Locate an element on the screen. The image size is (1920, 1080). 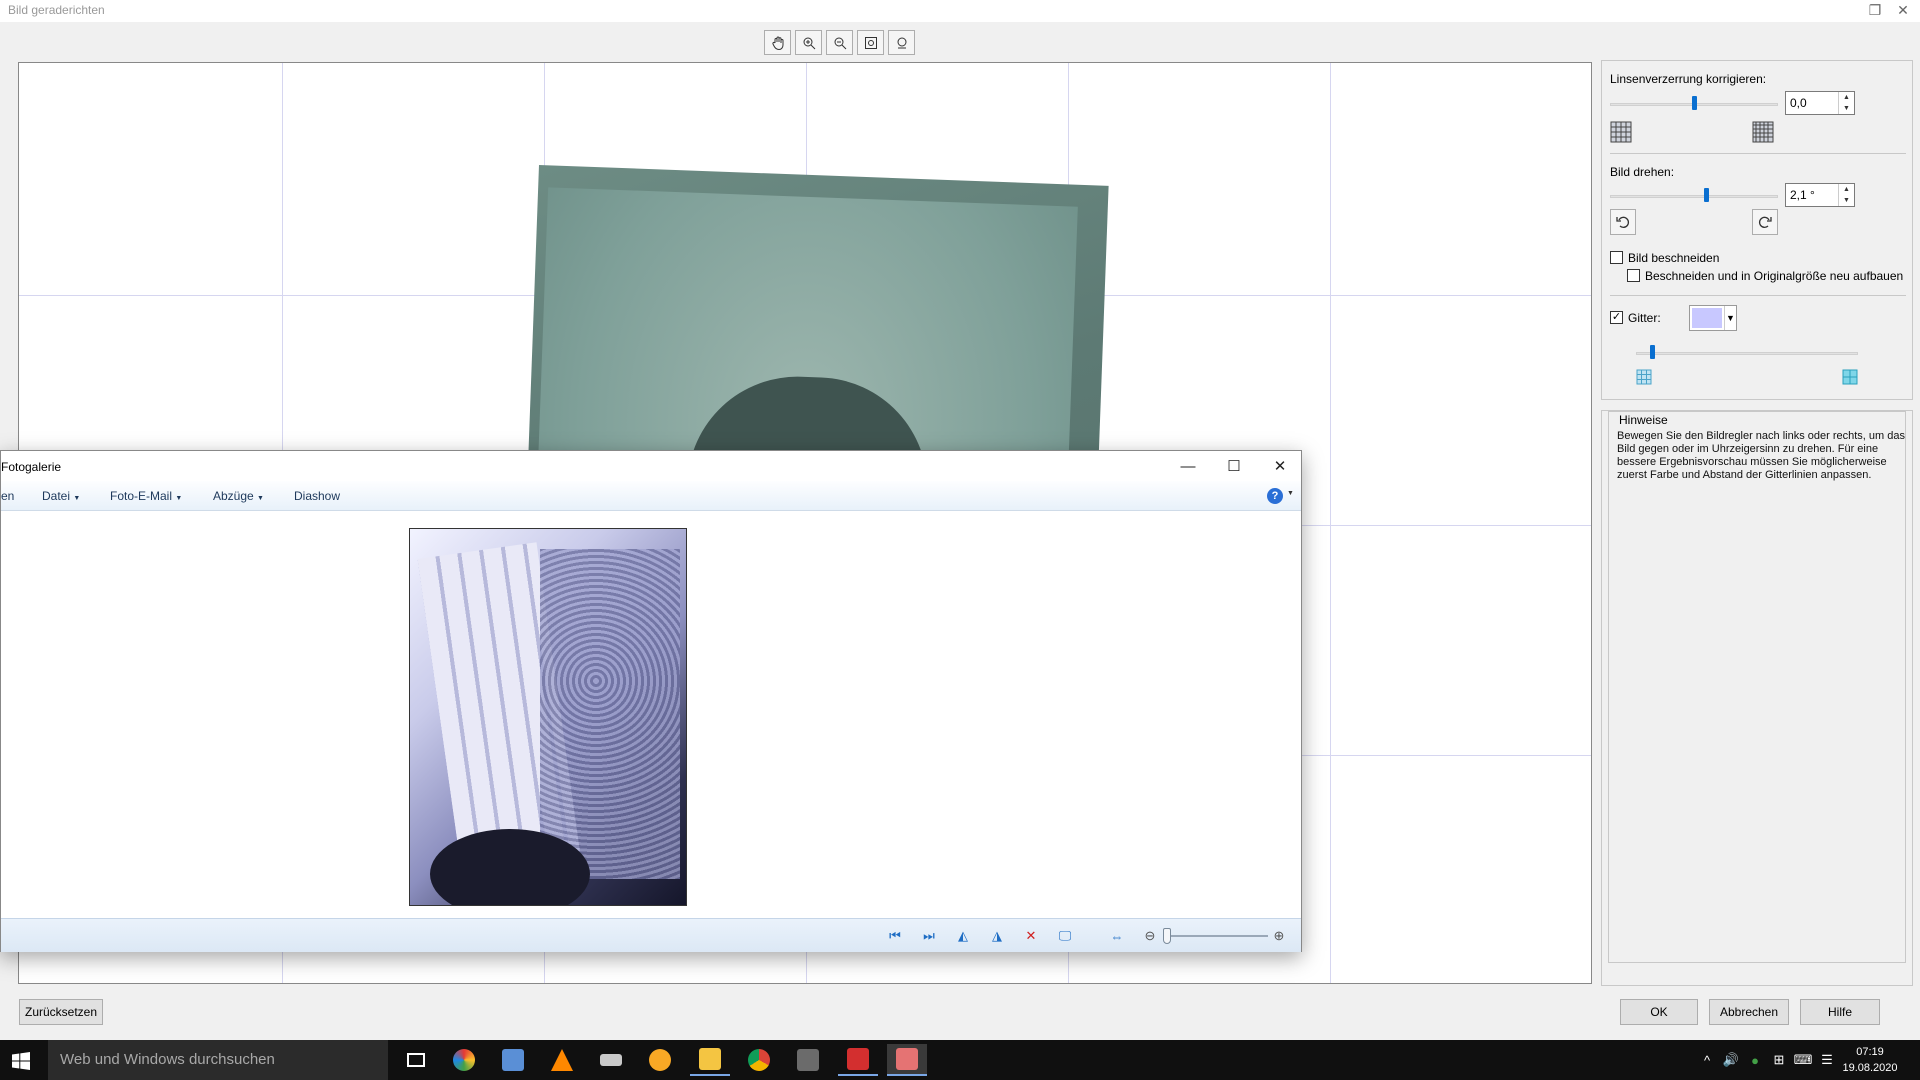
slideshow-icon: 🖵 is located at coordinates (1065, 936).